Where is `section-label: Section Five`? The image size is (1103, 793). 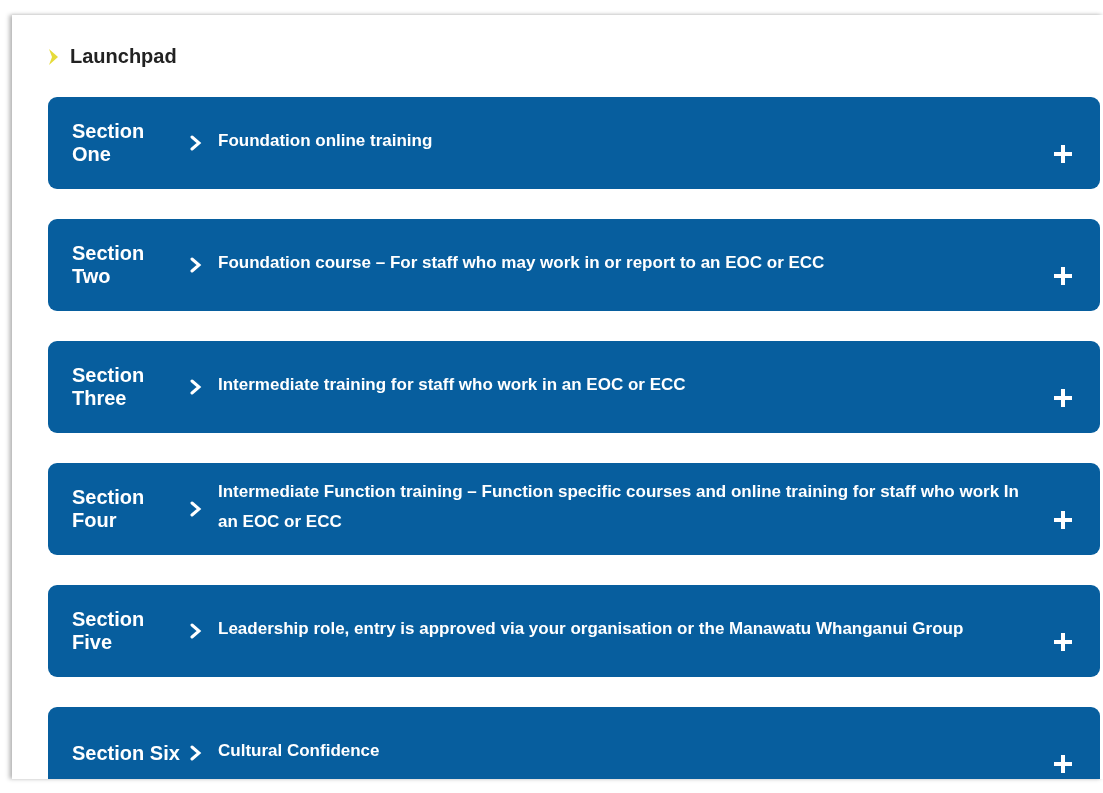
section-label: Section Five is located at coordinates (109, 631).